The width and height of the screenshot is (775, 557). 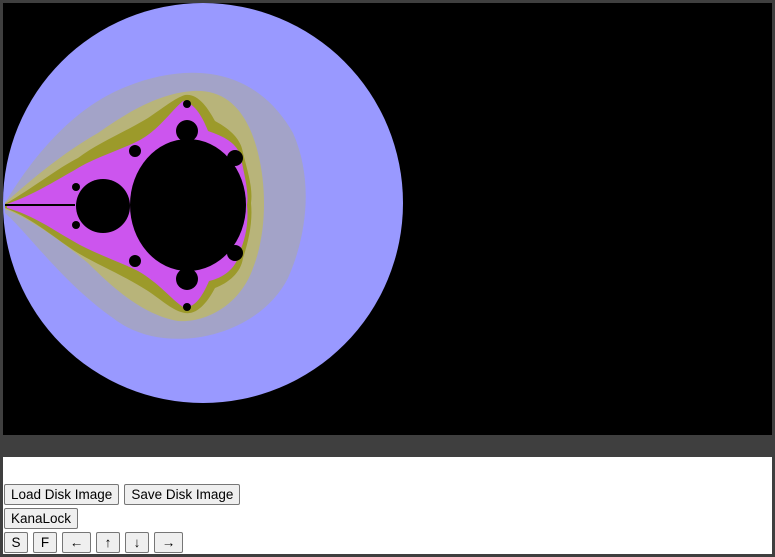 What do you see at coordinates (135, 151) in the screenshot?
I see `upper-left-bulb` at bounding box center [135, 151].